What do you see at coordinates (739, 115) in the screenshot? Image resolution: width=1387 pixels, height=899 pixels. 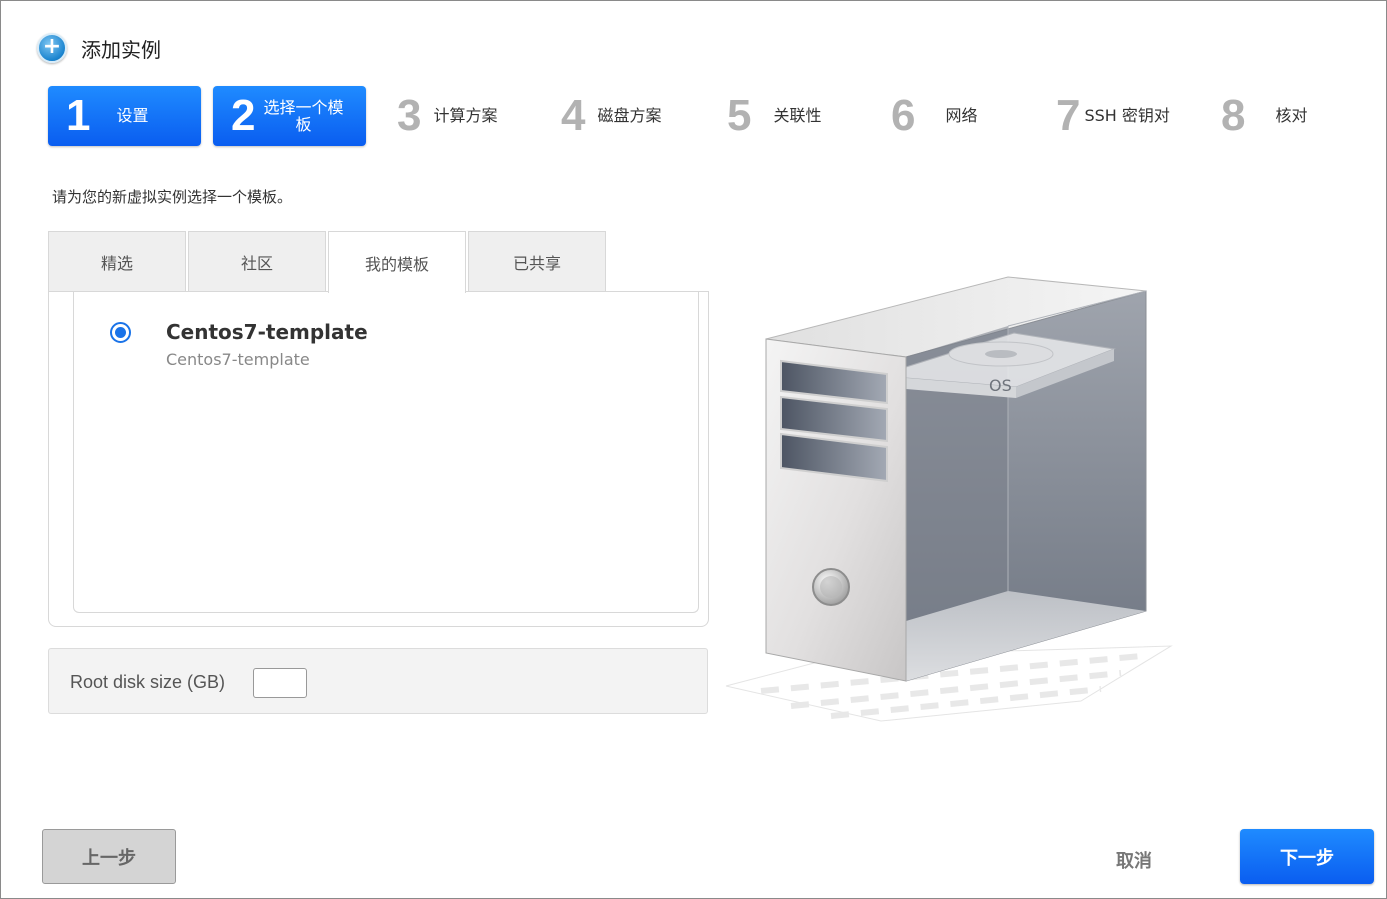 I see `step-number: 5` at bounding box center [739, 115].